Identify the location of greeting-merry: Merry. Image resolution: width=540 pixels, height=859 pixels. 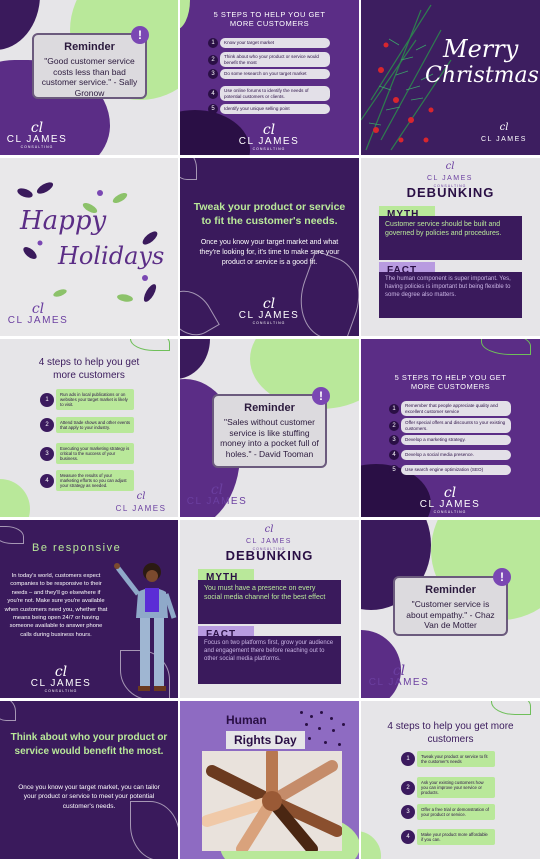
(481, 49).